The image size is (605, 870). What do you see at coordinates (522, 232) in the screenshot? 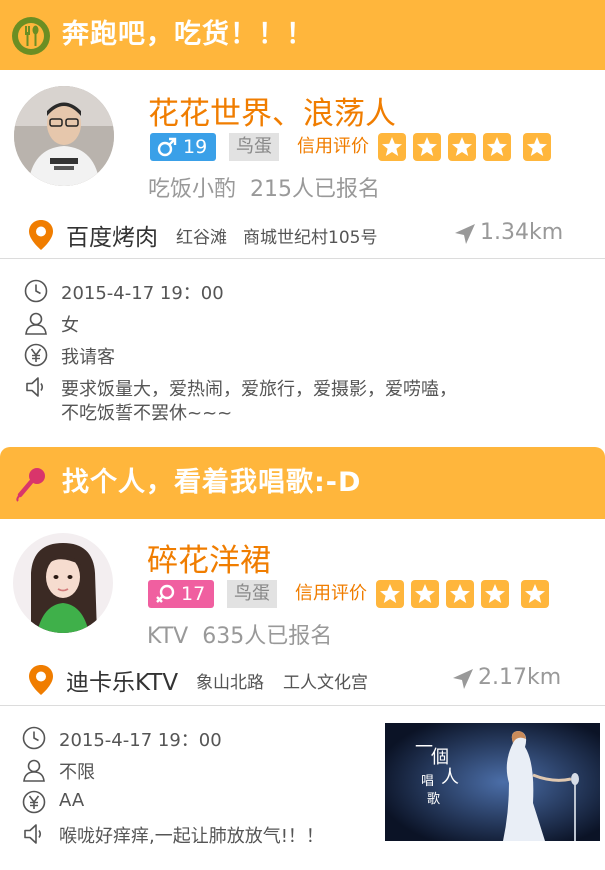
I see `distance: 1.34km` at bounding box center [522, 232].